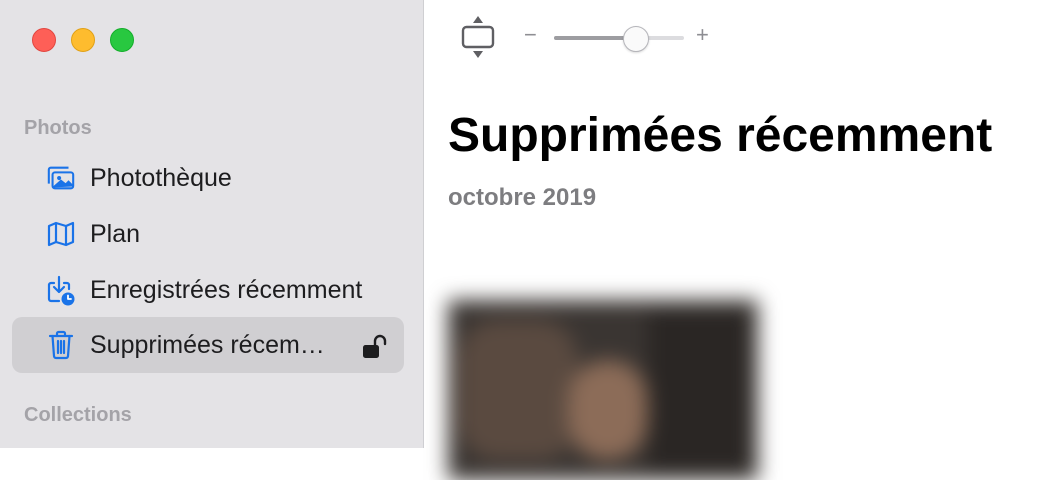 The image size is (1056, 480). Describe the element at coordinates (376, 347) in the screenshot. I see `unlocked-lock-icon` at that location.